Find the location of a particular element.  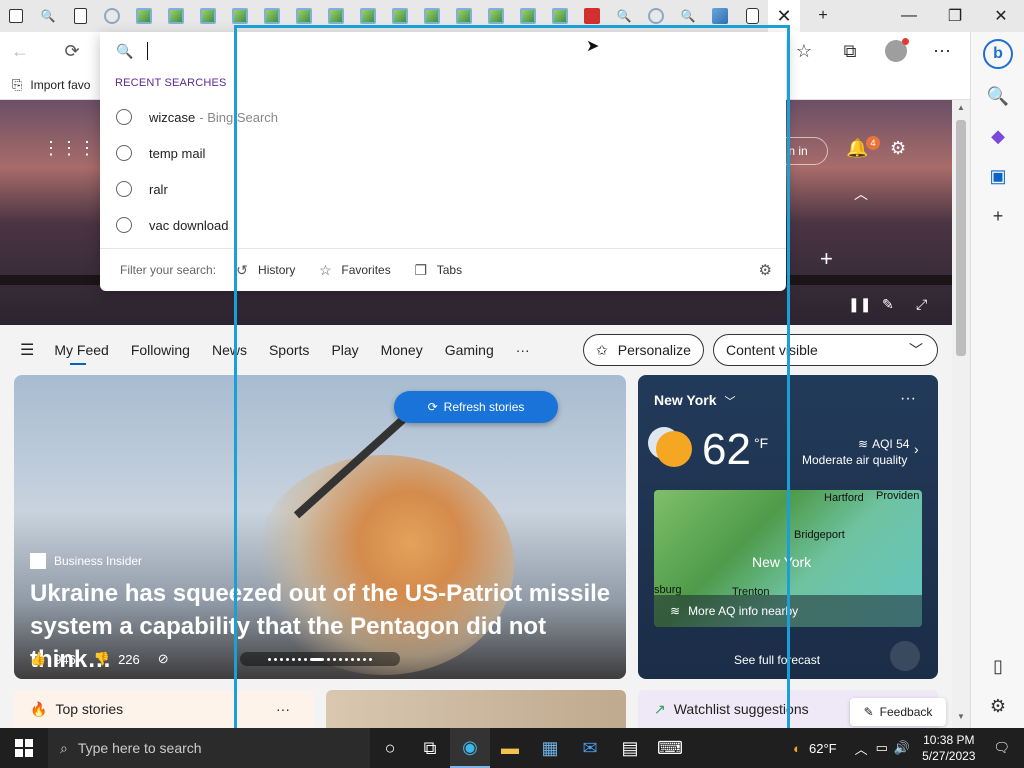

weather-more-button: ··· is located at coordinates (908, 399).